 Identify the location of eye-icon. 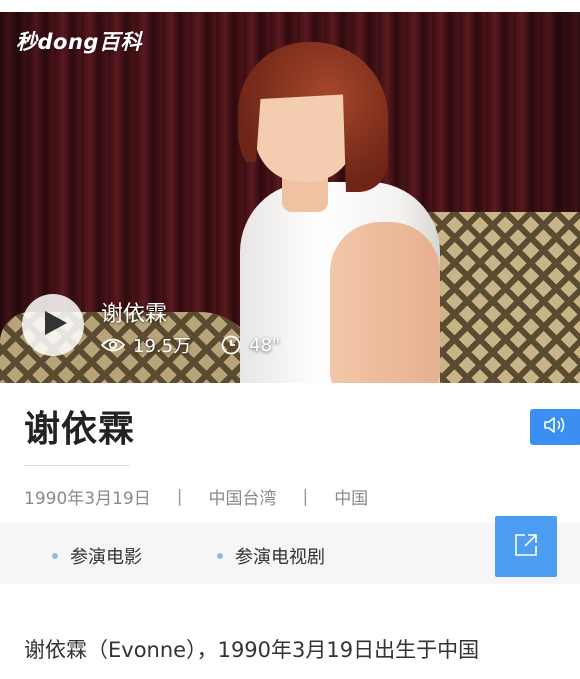
(113, 345).